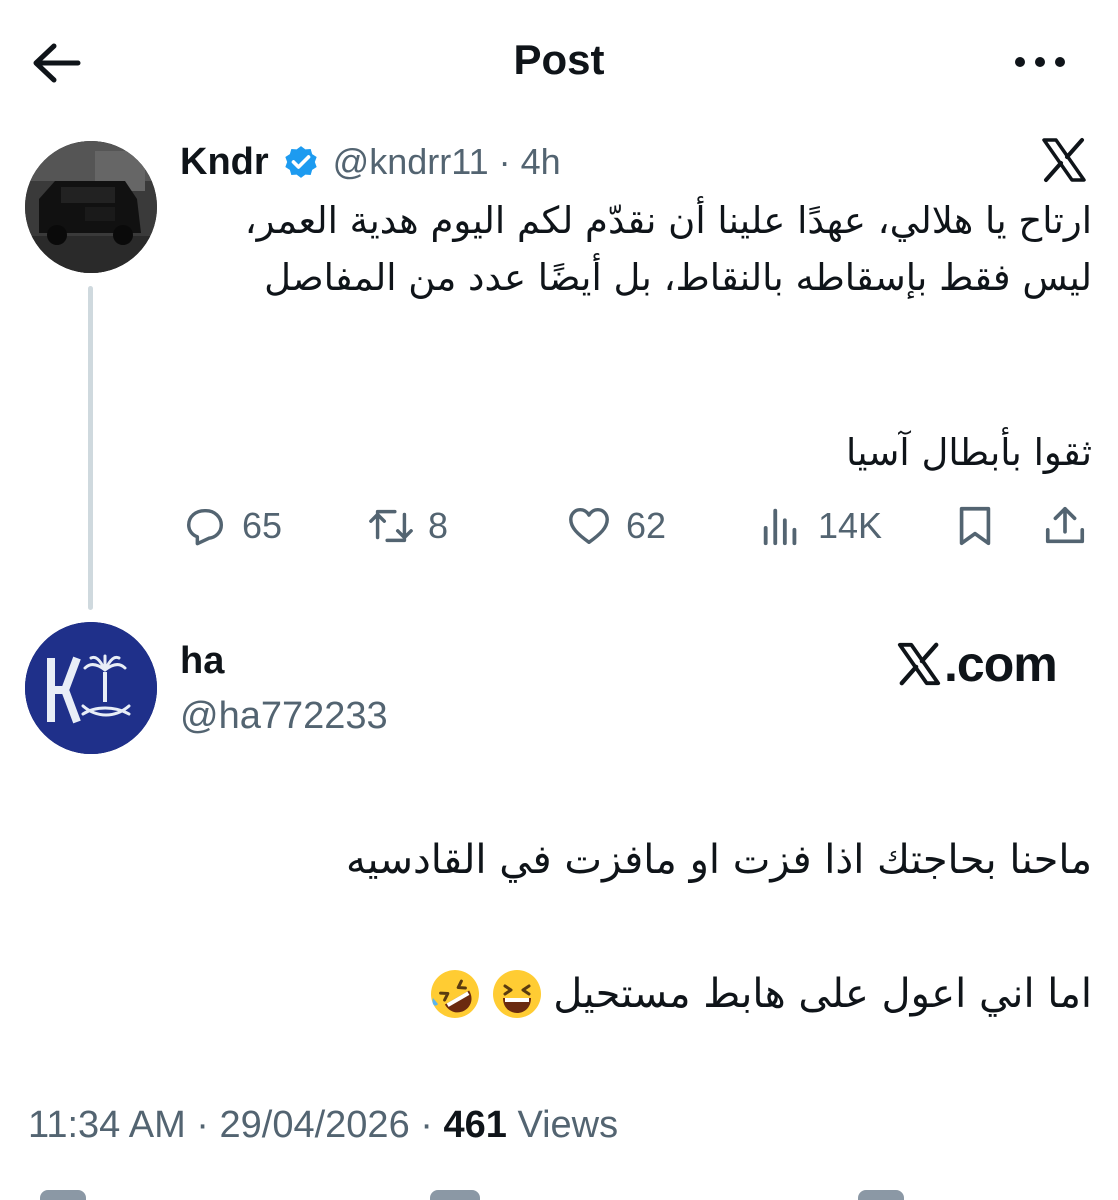 The height and width of the screenshot is (1200, 1118). What do you see at coordinates (202, 661) in the screenshot?
I see `display-name: ha` at bounding box center [202, 661].